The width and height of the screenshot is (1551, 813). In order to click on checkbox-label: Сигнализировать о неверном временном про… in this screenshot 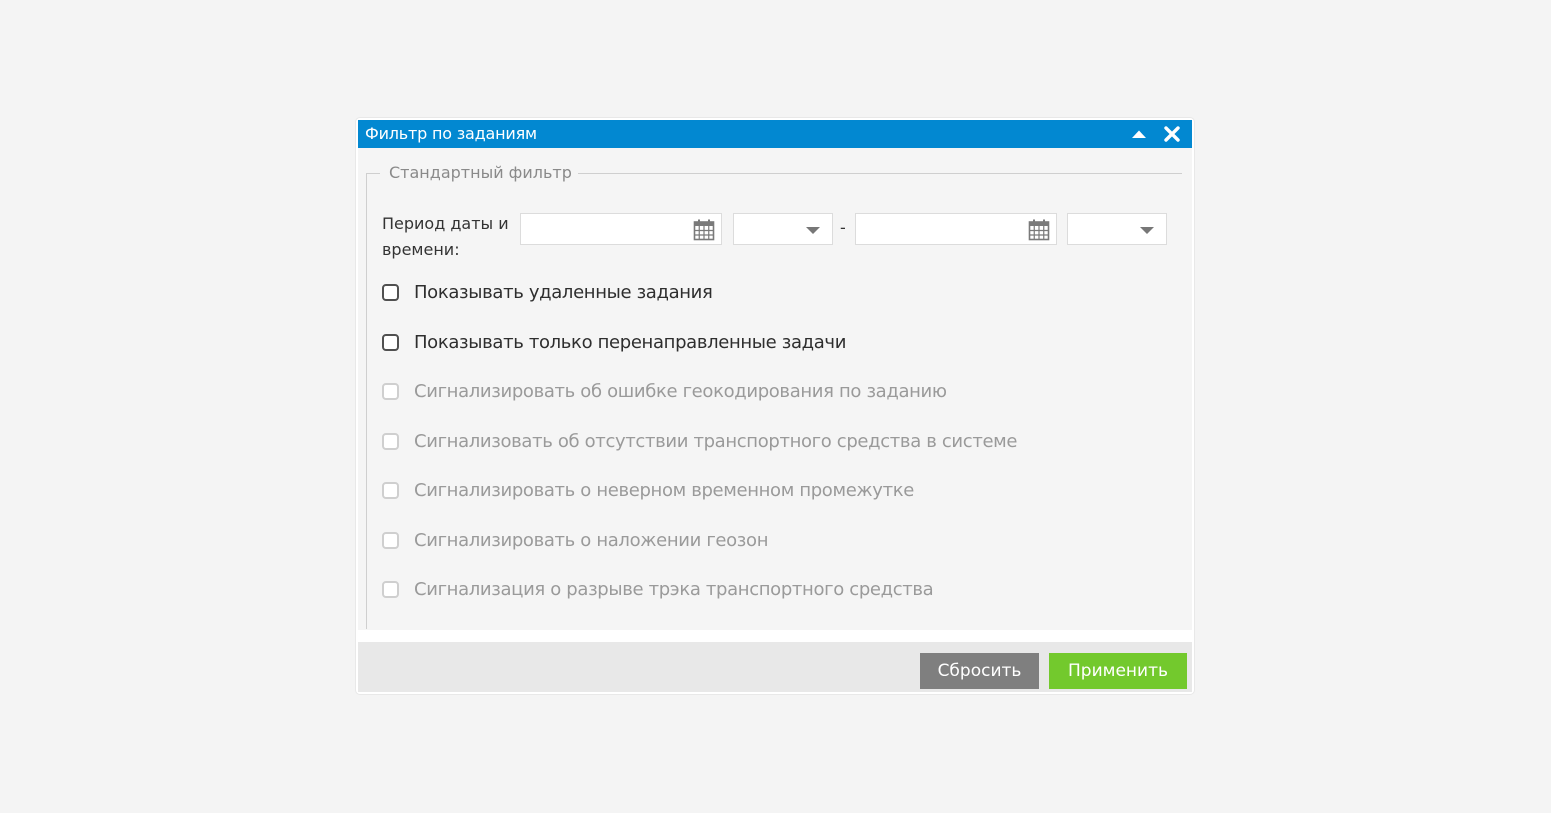, I will do `click(664, 490)`.